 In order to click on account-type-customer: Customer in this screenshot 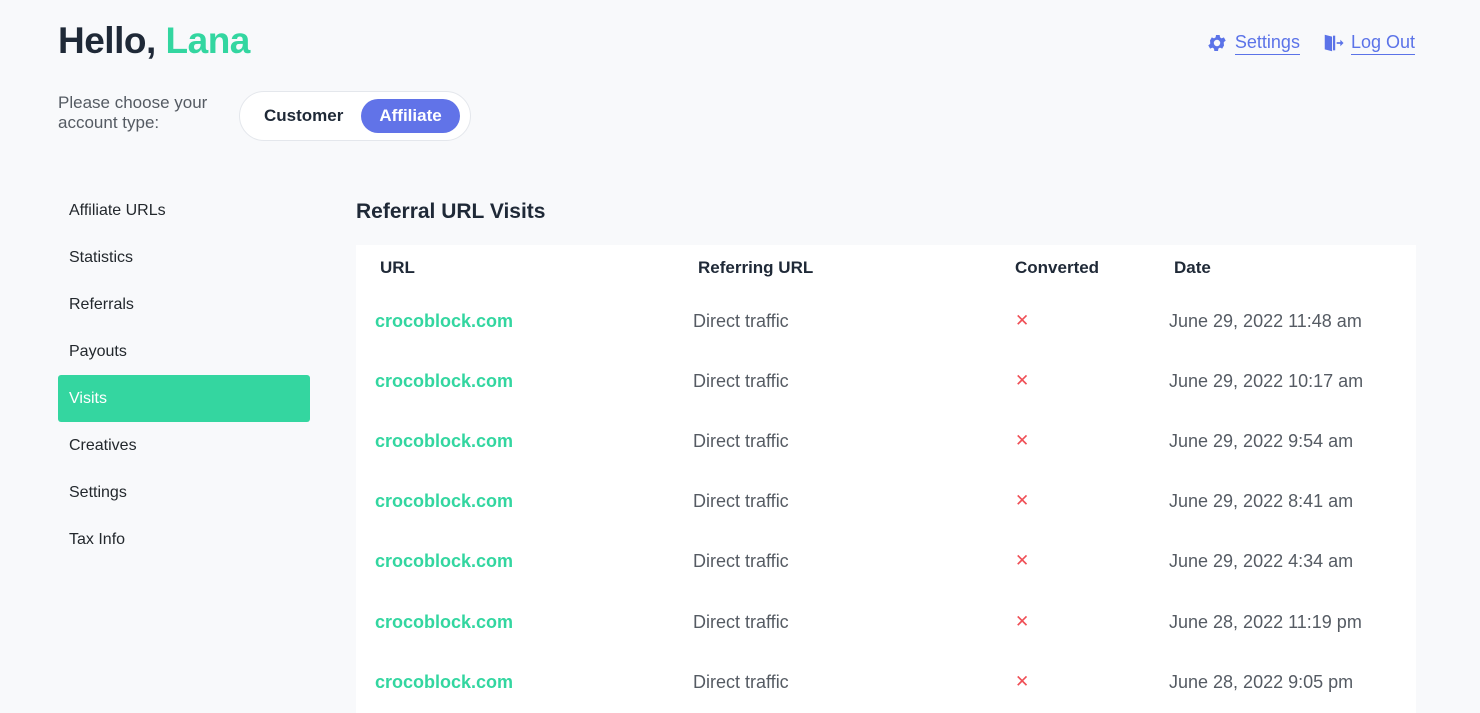, I will do `click(303, 116)`.